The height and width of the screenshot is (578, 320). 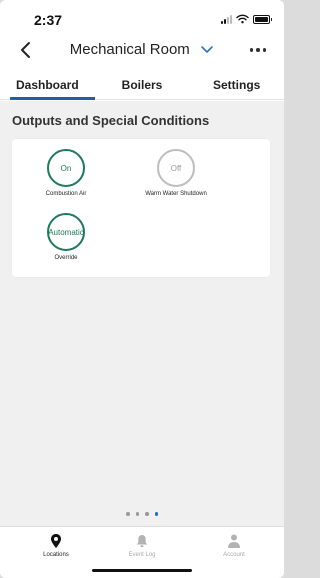 What do you see at coordinates (142, 541) in the screenshot?
I see `bell-icon` at bounding box center [142, 541].